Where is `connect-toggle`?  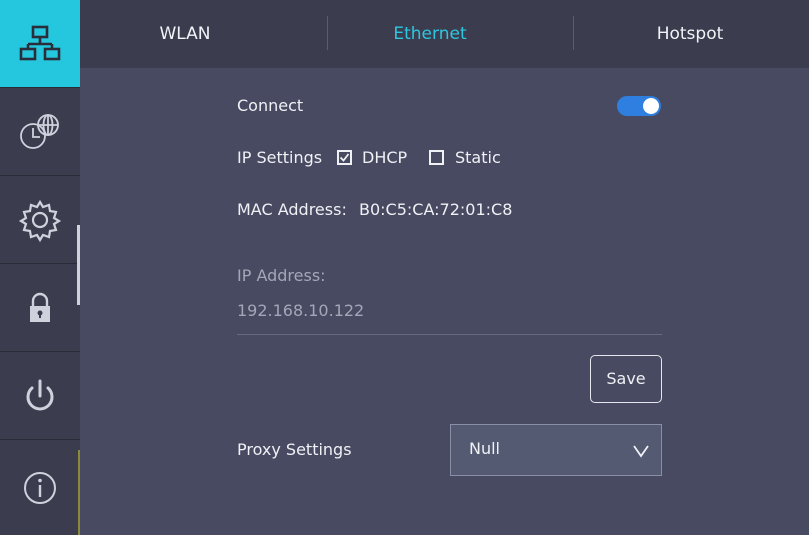 connect-toggle is located at coordinates (639, 106).